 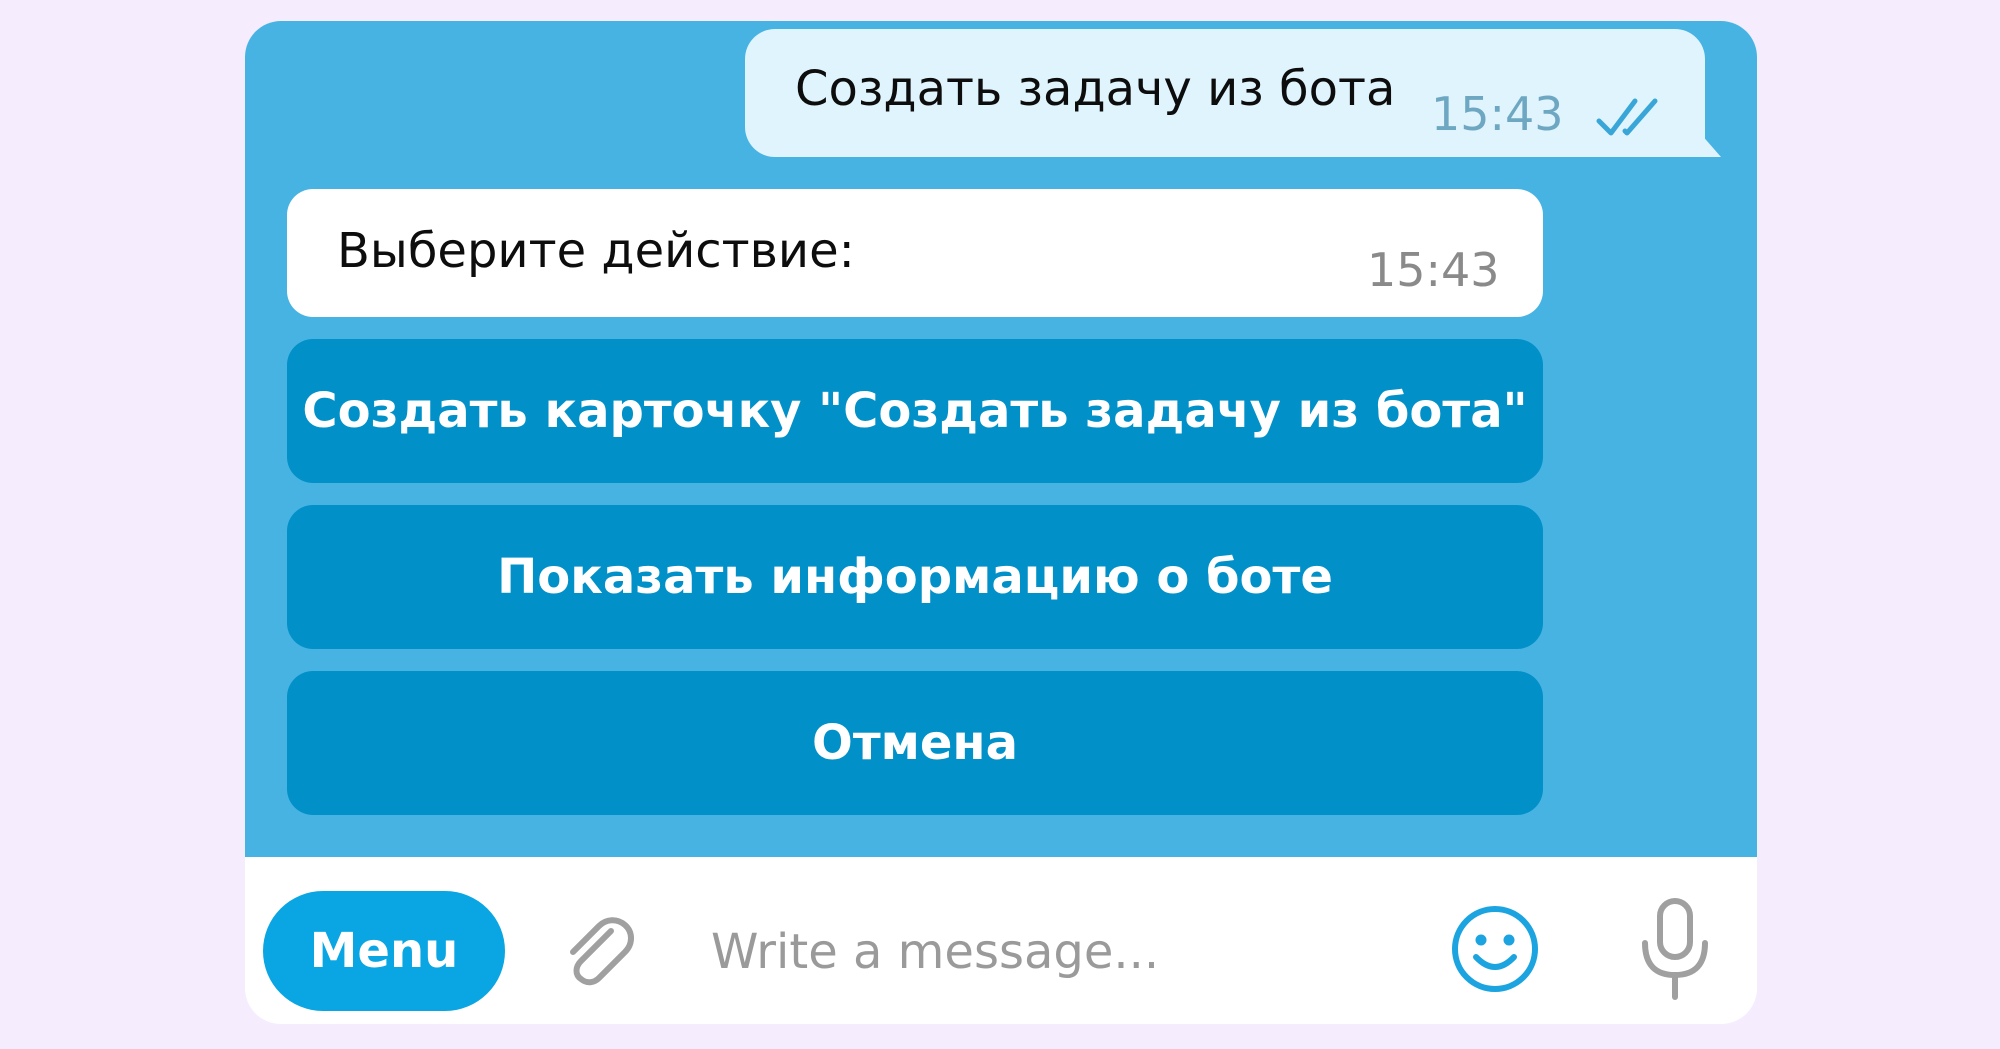 I want to click on outgoing-message-bubble: Создать задачу из бота 15:43, so click(x=1225, y=93).